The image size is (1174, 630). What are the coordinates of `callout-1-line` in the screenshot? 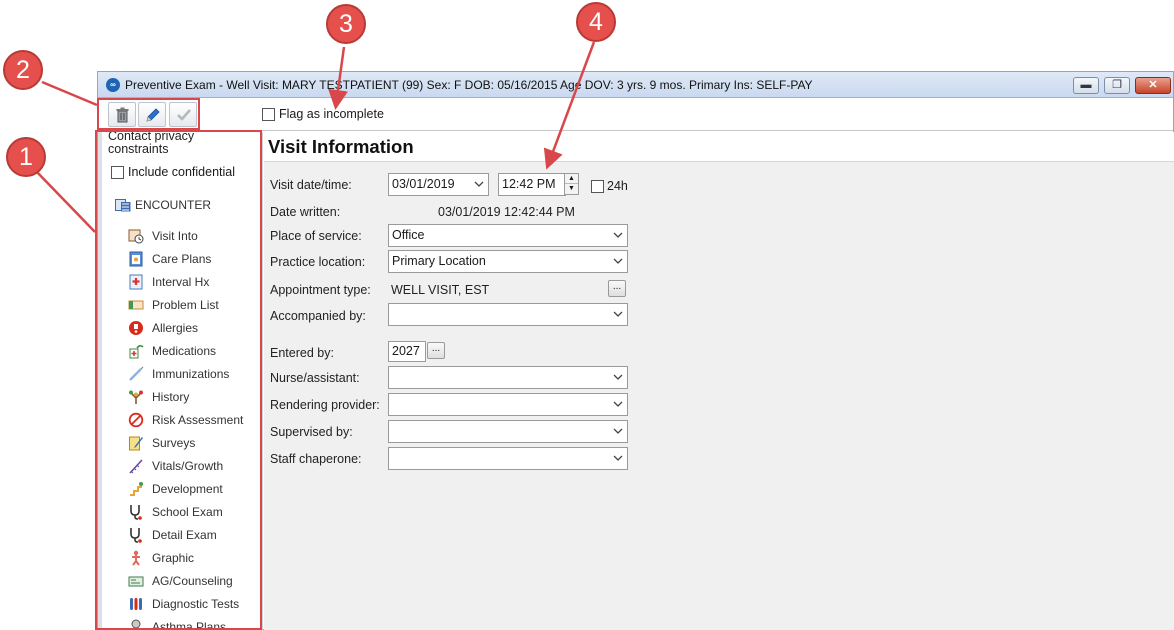 It's located at (65, 201).